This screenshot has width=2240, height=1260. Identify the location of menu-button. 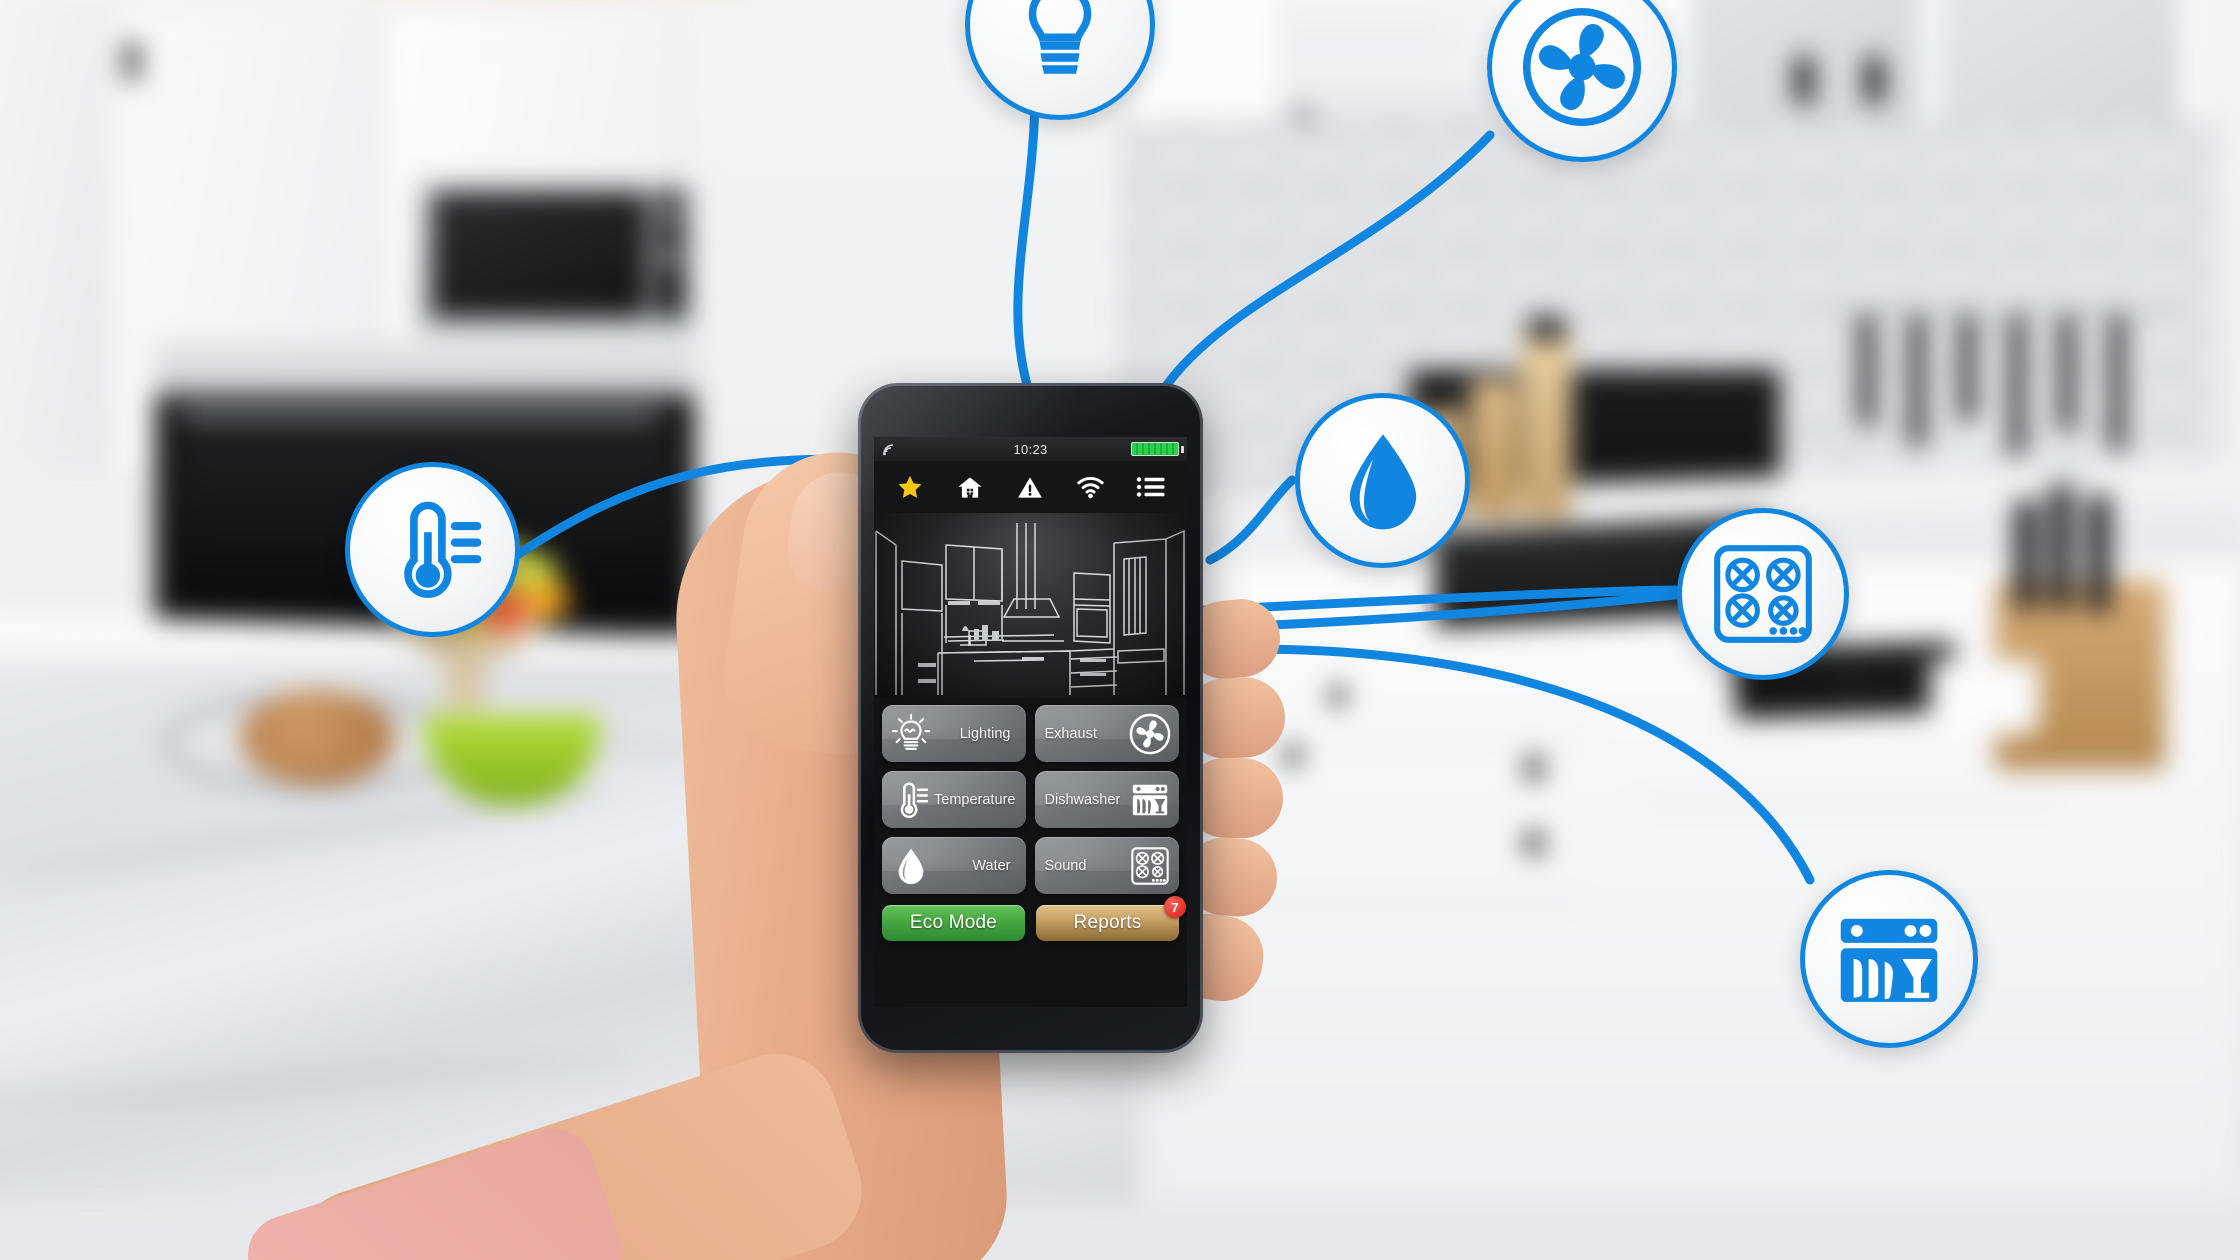
(1151, 487).